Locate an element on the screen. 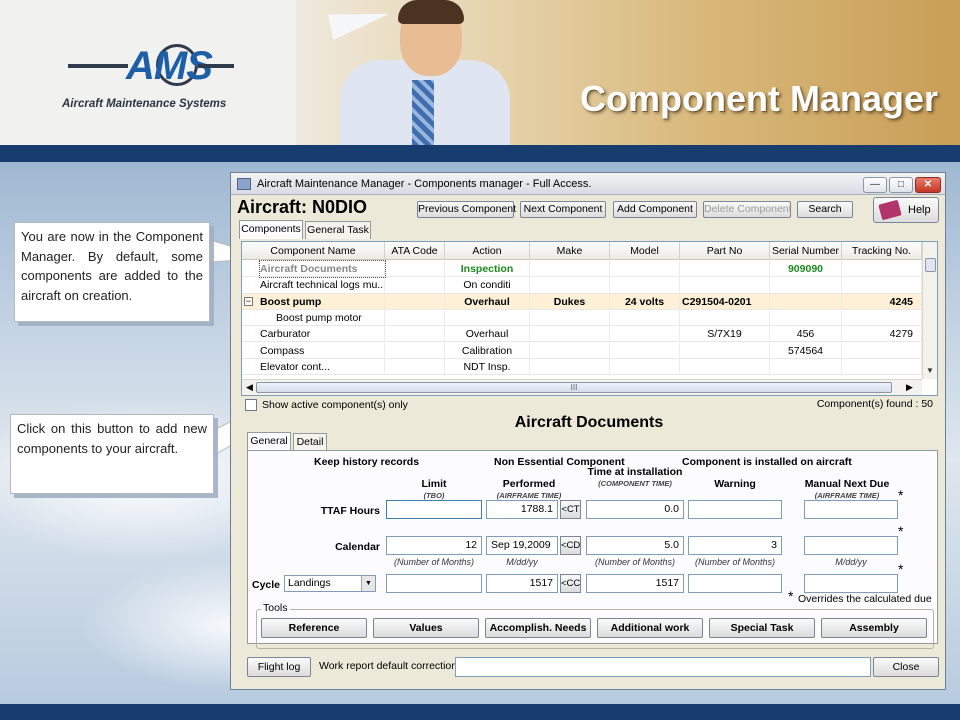  add-component-button: Add Component is located at coordinates (655, 209).